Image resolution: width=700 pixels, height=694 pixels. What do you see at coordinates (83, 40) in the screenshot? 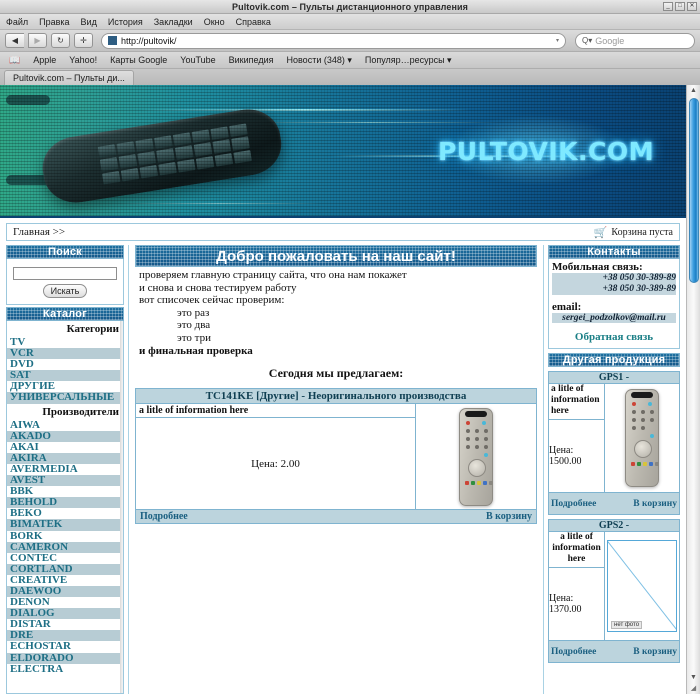
I see `add-bookmark-icon: ✛` at bounding box center [83, 40].